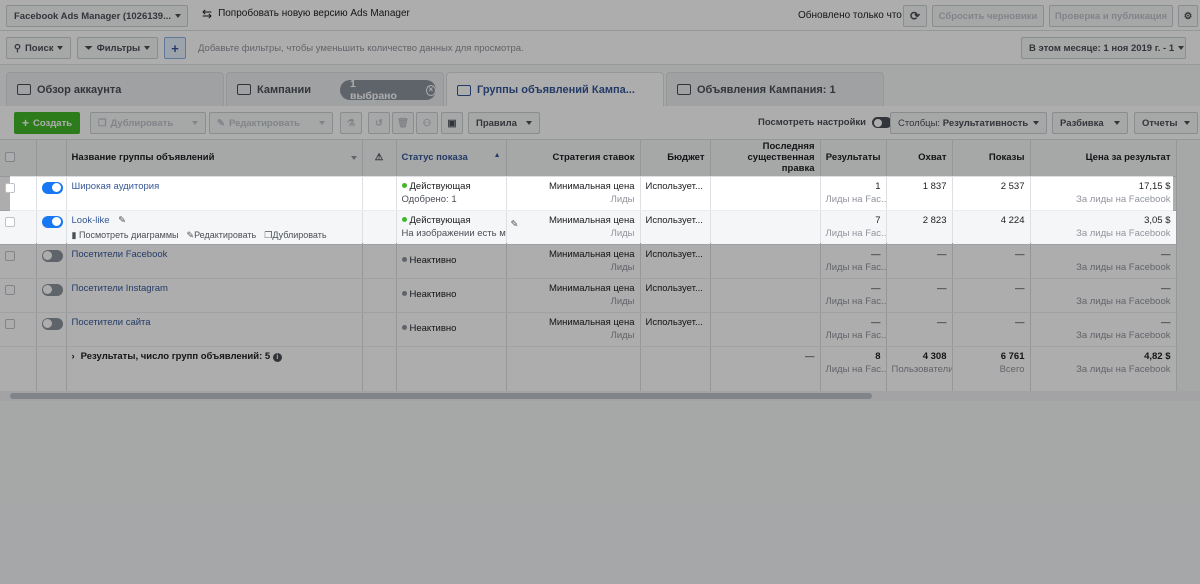 The width and height of the screenshot is (1200, 584). I want to click on date-range-picker: В этом месяце: 1 ноя 2019 г. - 1, so click(1103, 48).